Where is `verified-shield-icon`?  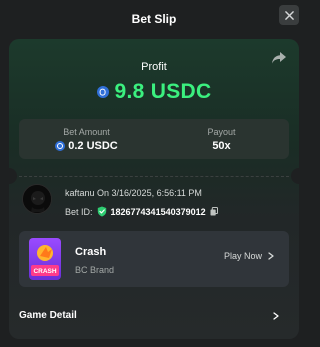 verified-shield-icon is located at coordinates (101, 211).